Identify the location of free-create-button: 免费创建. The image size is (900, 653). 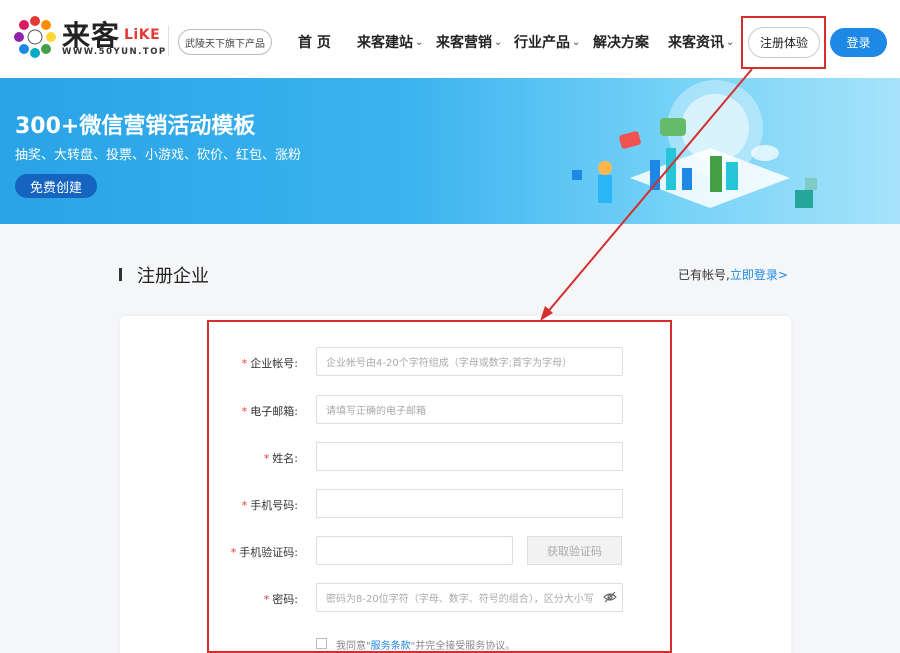
(56, 186).